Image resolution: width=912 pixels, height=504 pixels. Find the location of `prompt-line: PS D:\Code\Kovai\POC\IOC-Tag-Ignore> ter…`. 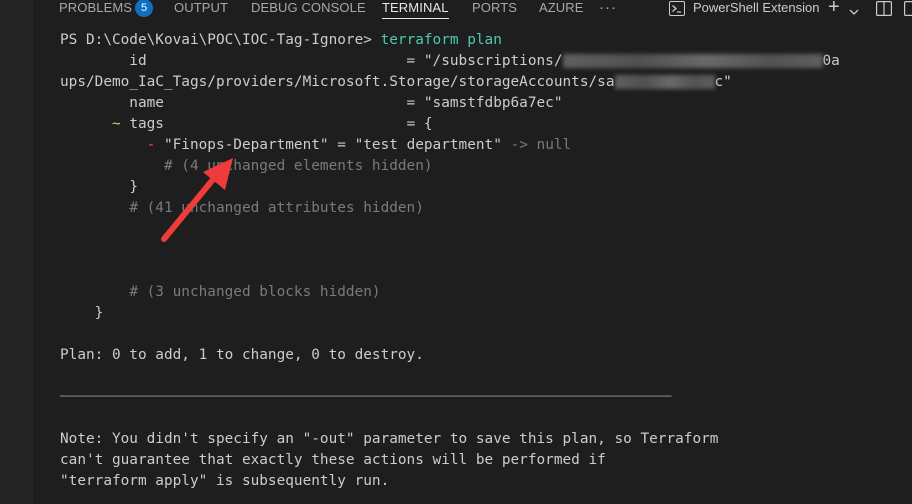

prompt-line: PS D:\Code\Kovai\POC\IOC-Tag-Ignore> ter… is located at coordinates (281, 40).